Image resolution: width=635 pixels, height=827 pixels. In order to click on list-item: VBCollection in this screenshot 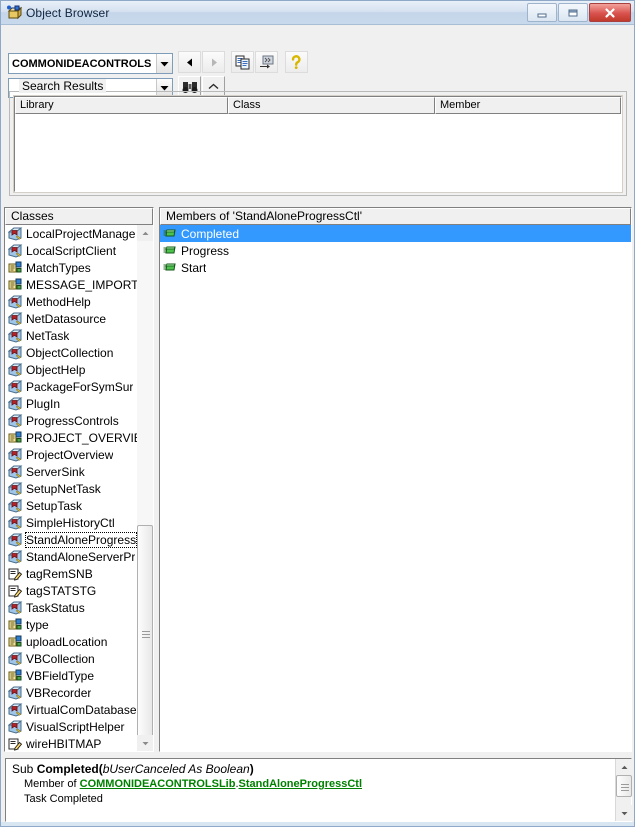, I will do `click(79, 658)`.